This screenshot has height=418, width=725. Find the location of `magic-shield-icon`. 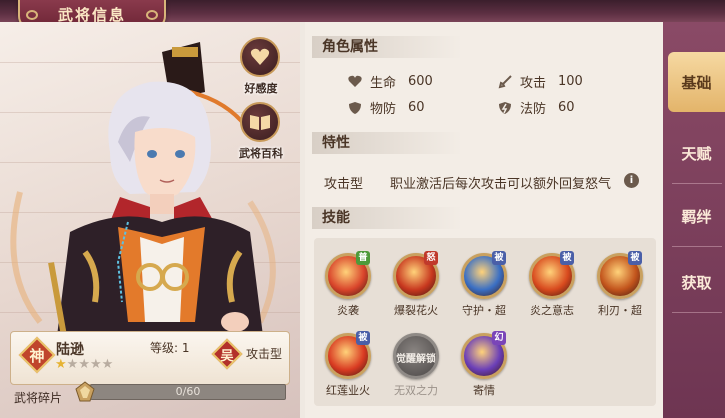

magic-shield-icon is located at coordinates (505, 107).